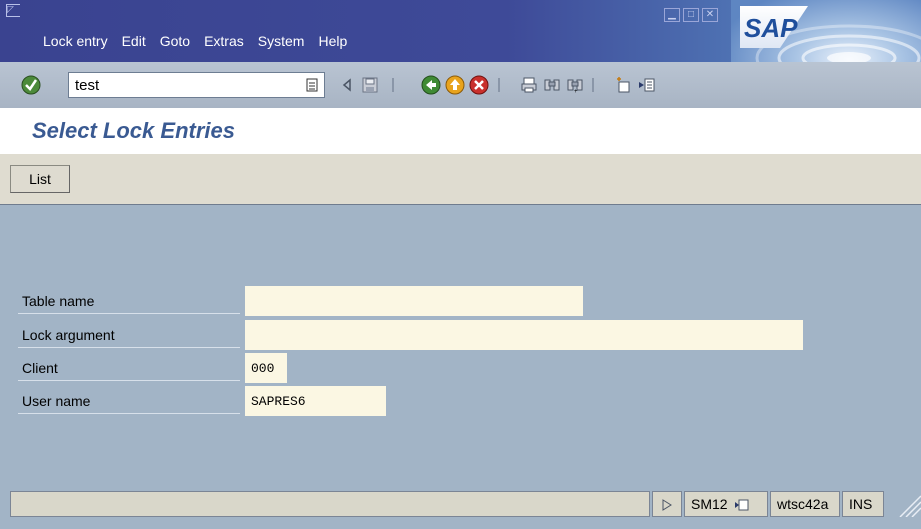 The image size is (921, 529). Describe the element at coordinates (330, 504) in the screenshot. I see `status-message-area` at that location.